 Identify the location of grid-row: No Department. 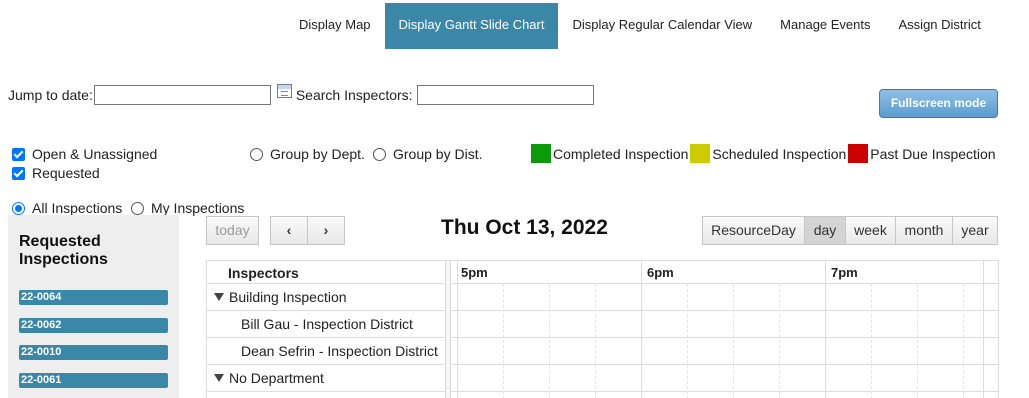
(602, 378).